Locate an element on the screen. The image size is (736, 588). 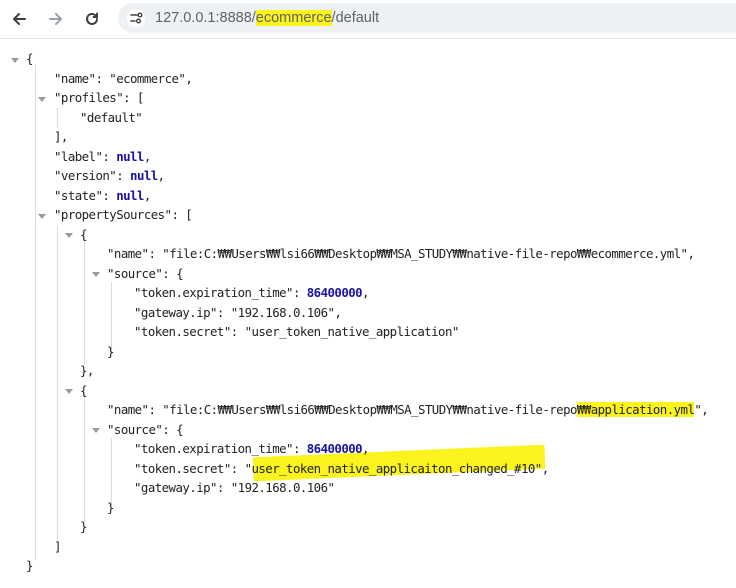
json-line: "label": null, is located at coordinates (102, 156).